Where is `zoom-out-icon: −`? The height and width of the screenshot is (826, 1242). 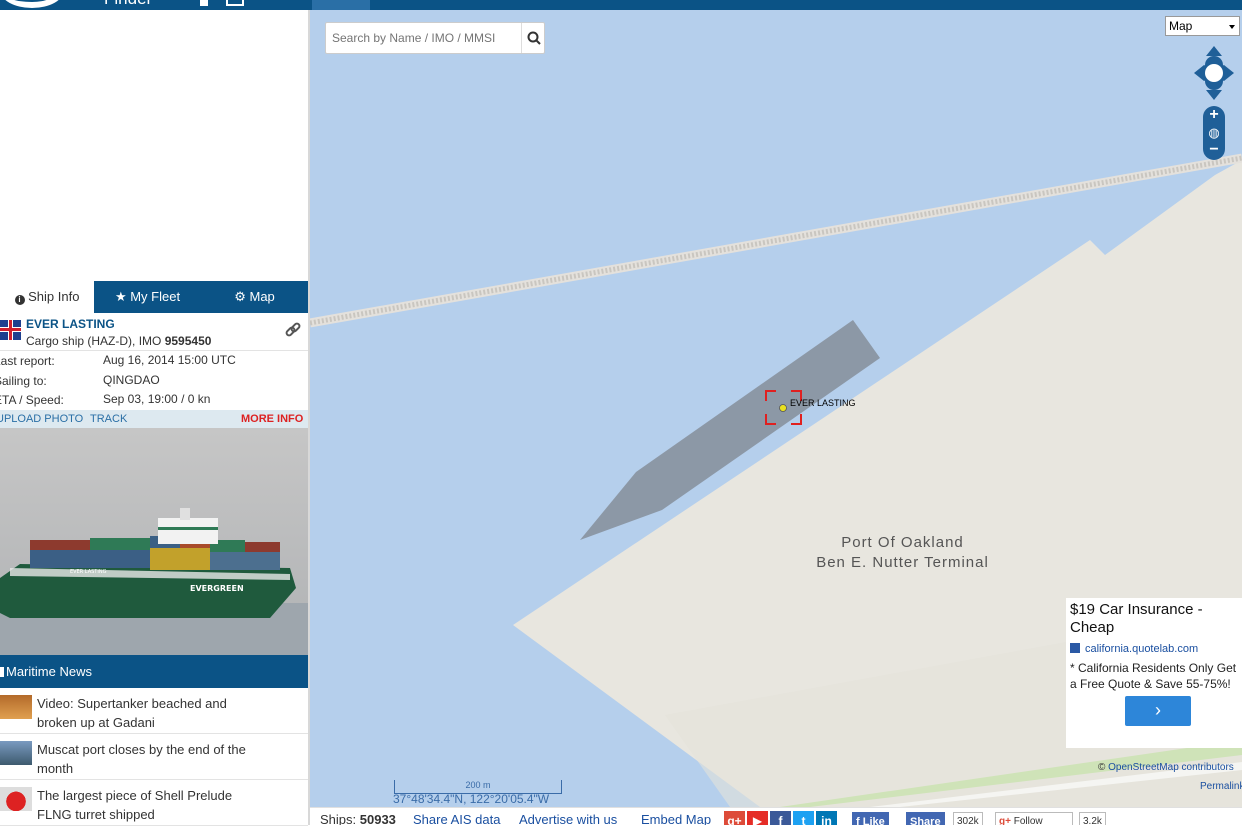
zoom-out-icon: − is located at coordinates (1214, 150).